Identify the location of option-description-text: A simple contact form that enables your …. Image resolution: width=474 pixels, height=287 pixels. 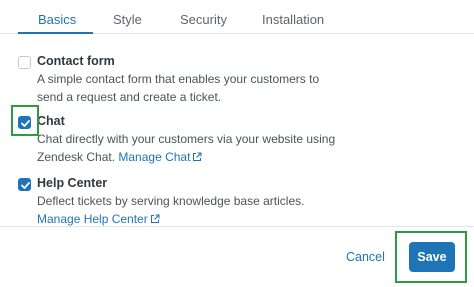
(178, 88).